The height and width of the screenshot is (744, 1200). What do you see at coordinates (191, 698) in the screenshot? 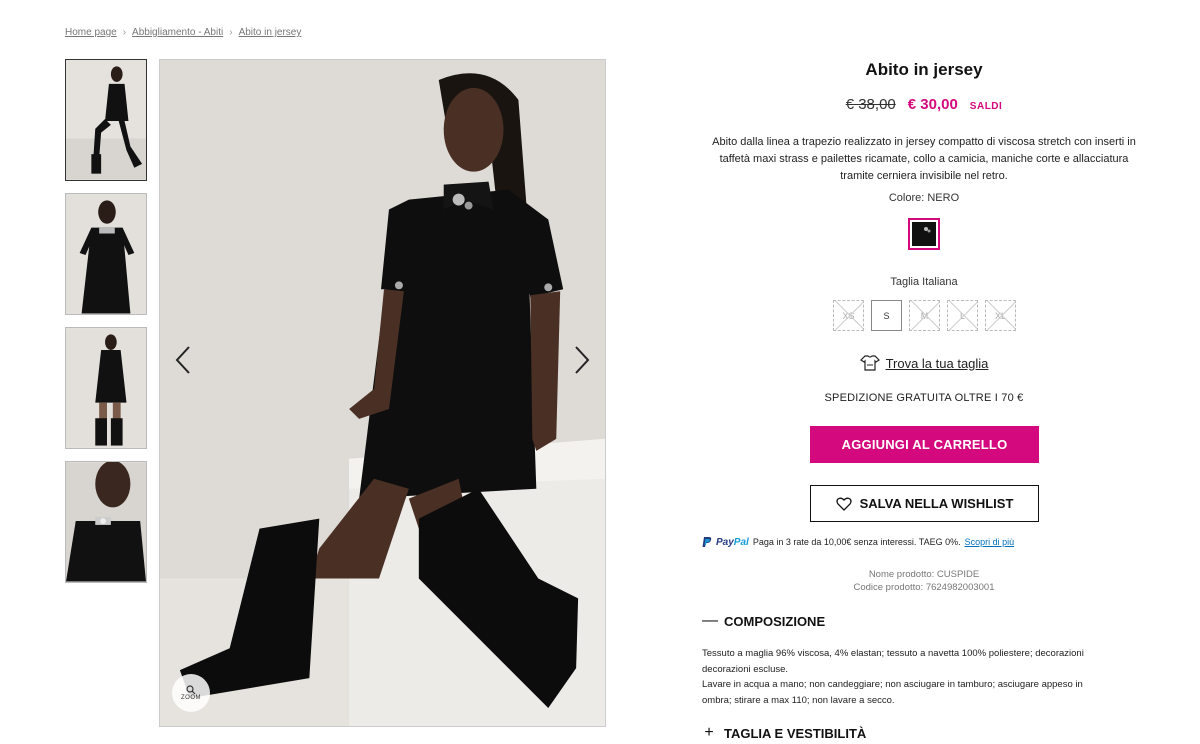
I see `zoom-label: ZOOM` at bounding box center [191, 698].